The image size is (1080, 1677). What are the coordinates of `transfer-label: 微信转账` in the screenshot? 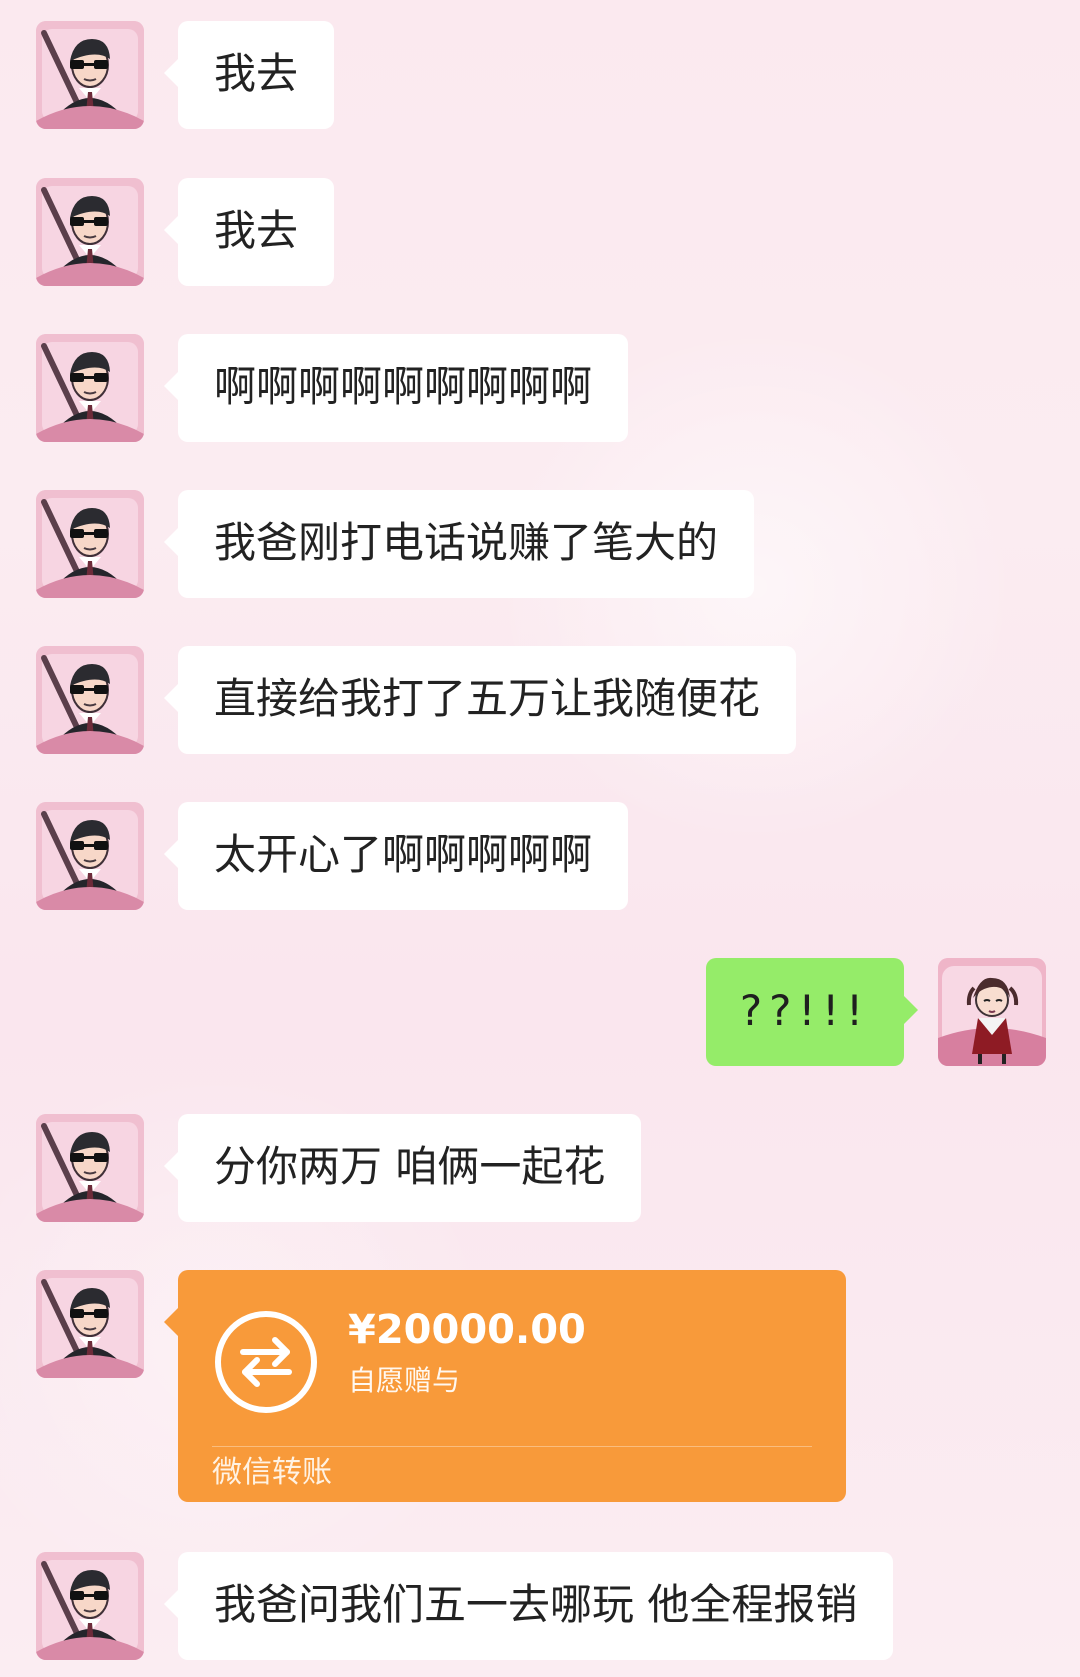 It's located at (272, 1472).